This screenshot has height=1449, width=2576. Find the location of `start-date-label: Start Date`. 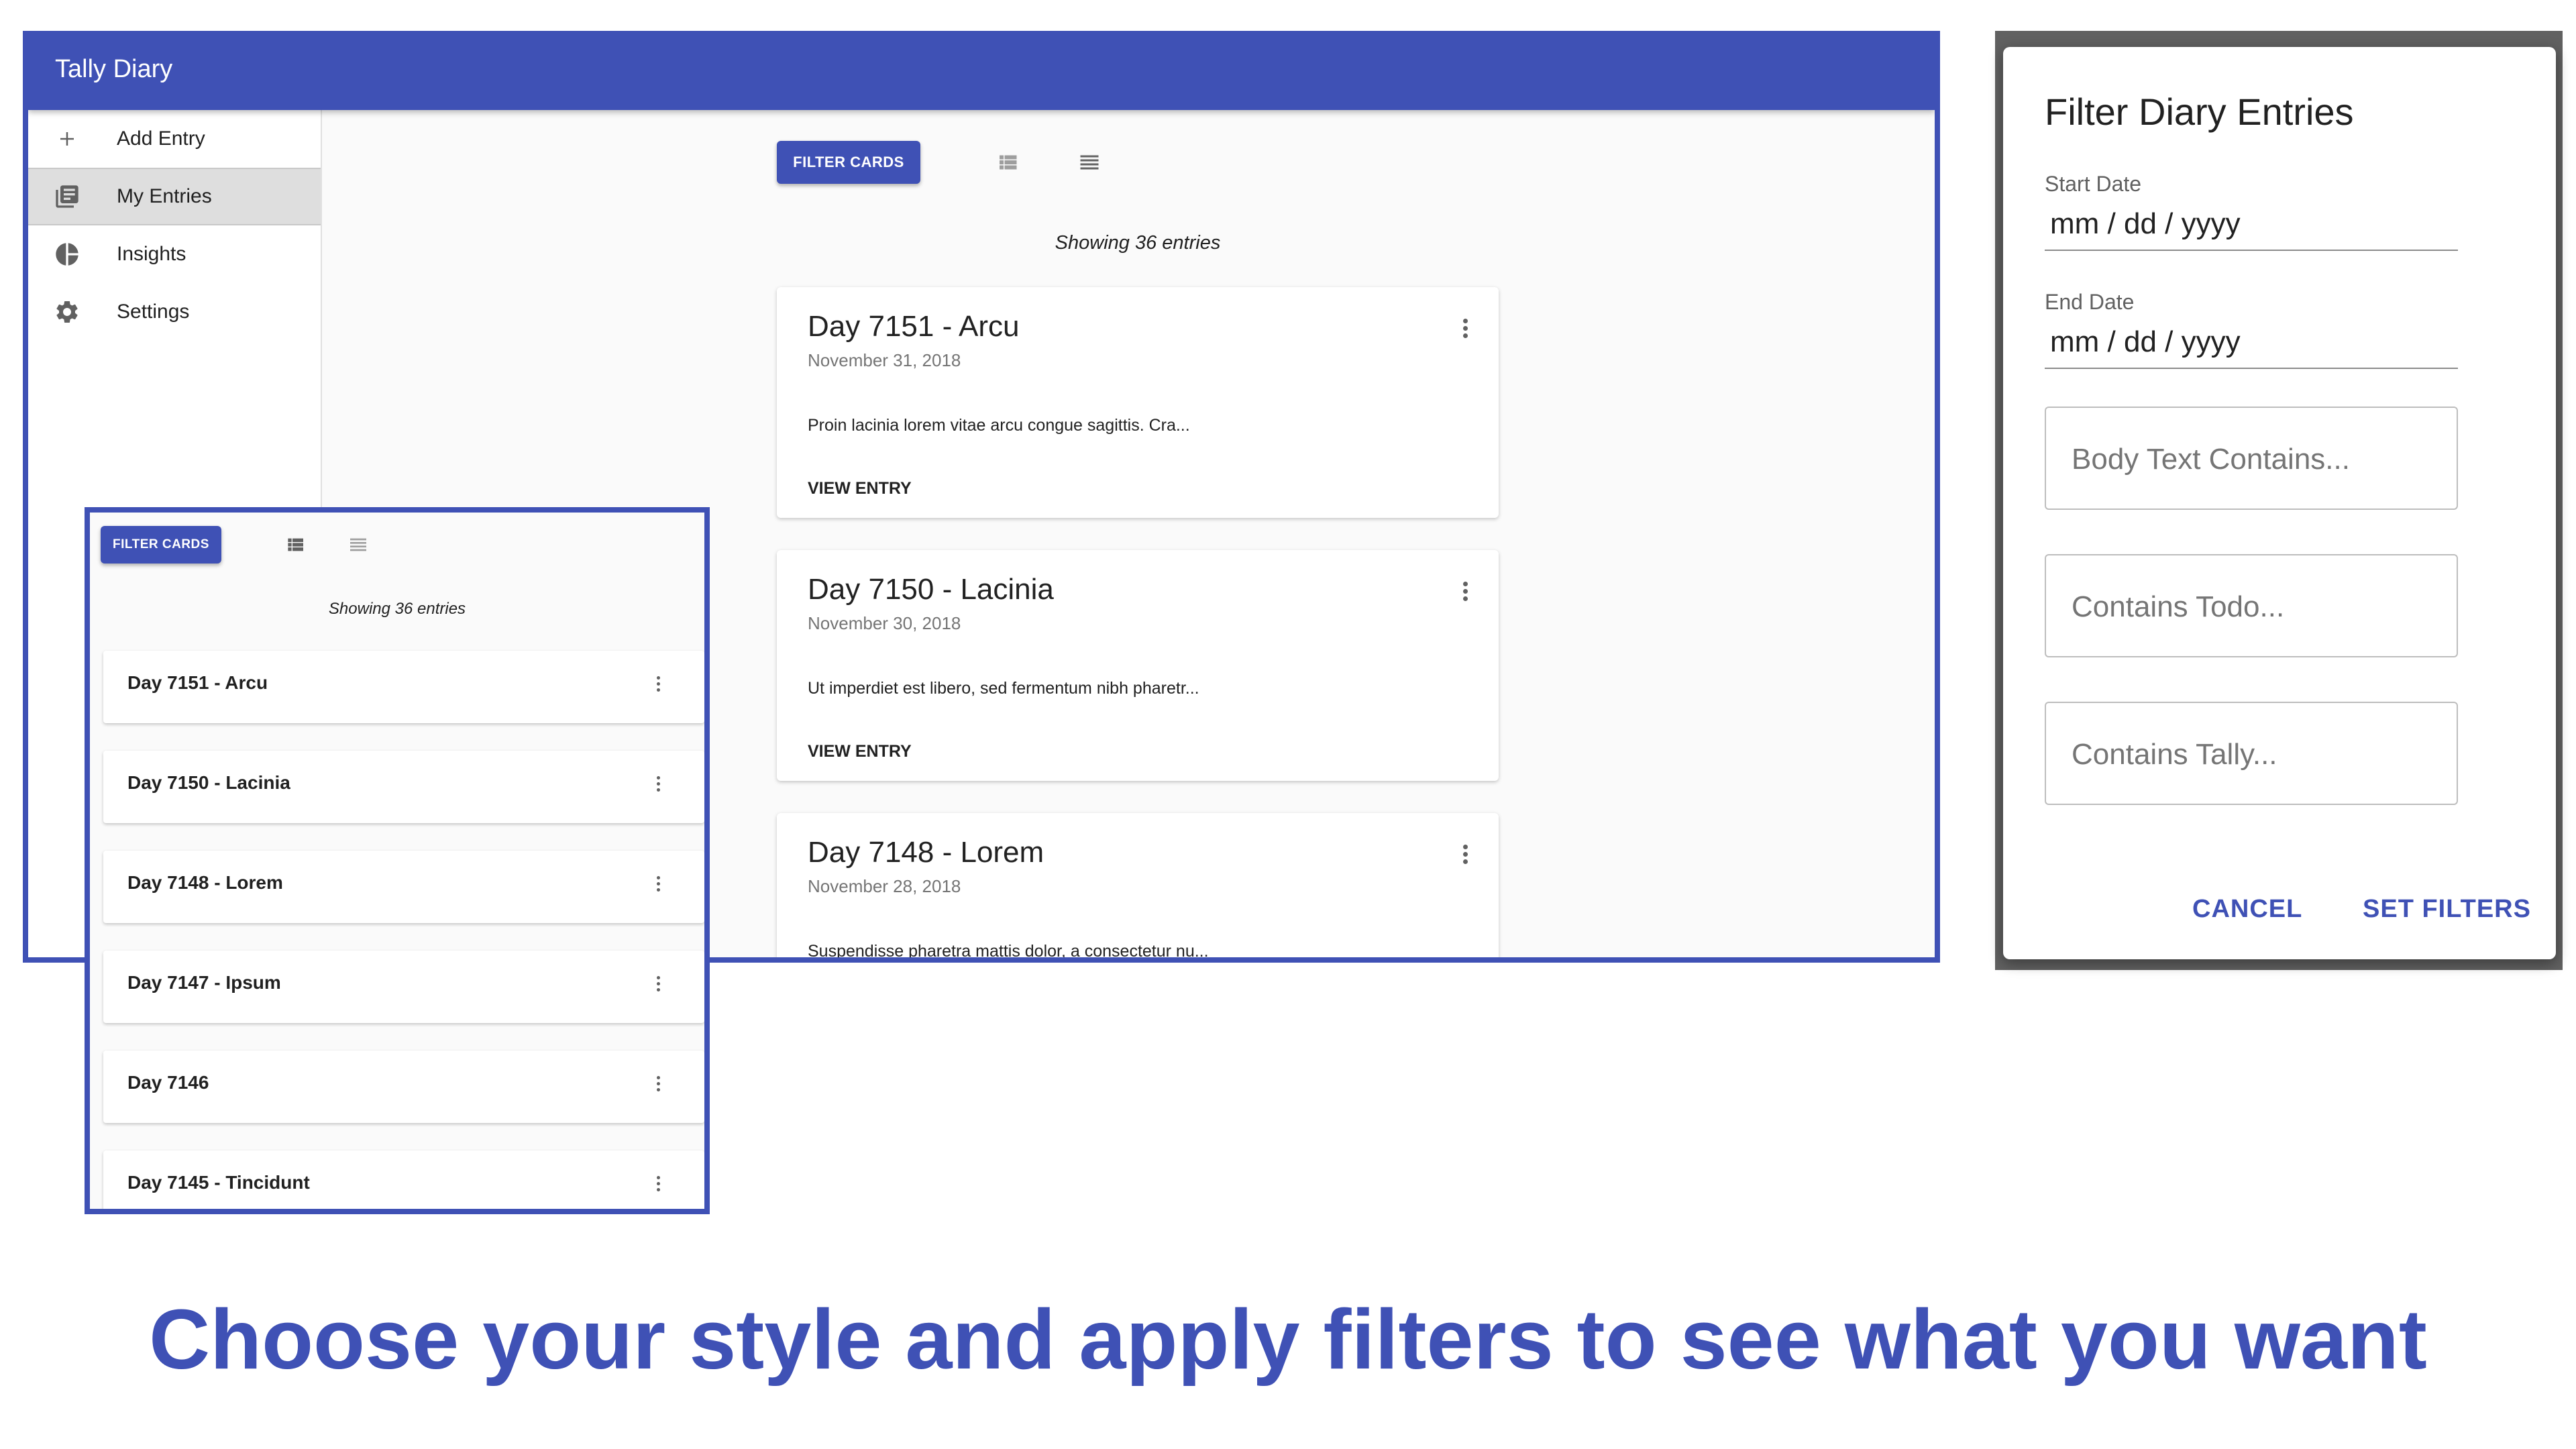

start-date-label: Start Date is located at coordinates (2093, 184).